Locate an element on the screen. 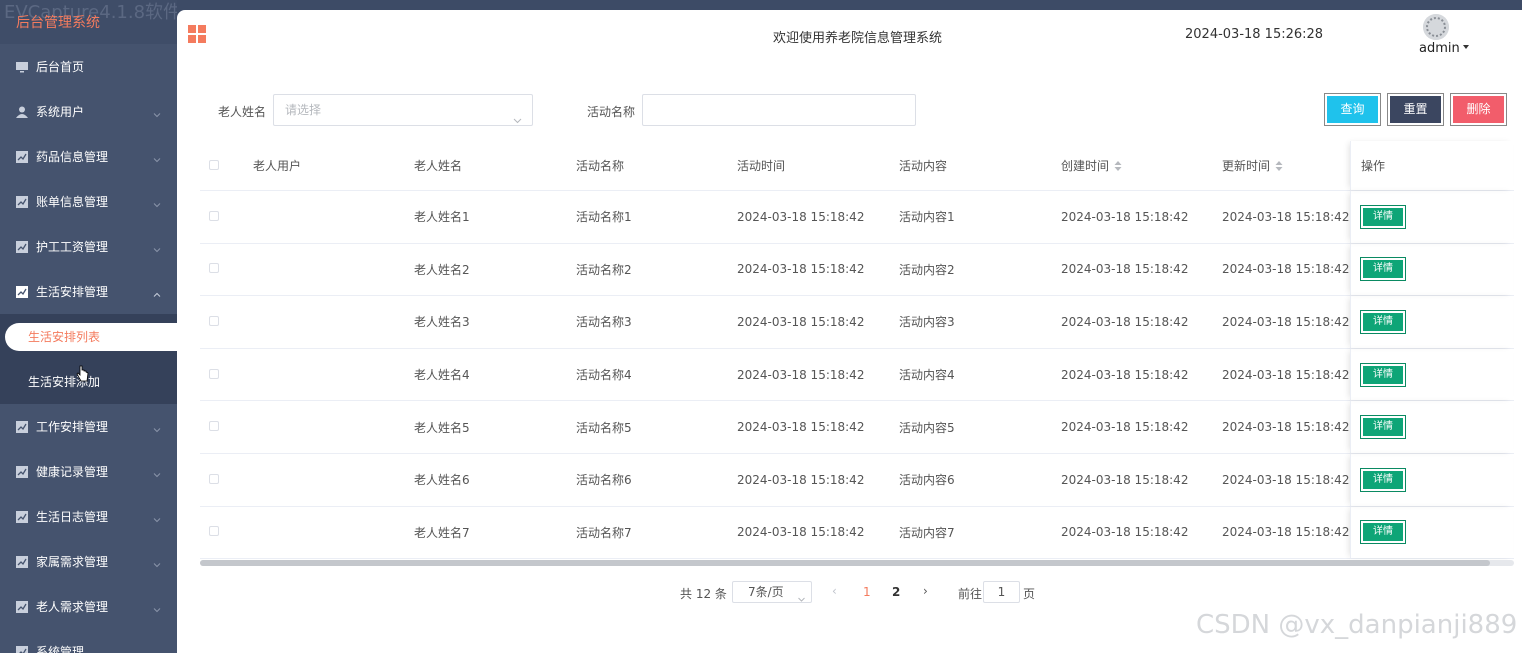 The image size is (1522, 653). submenu-item-list: 生活安排列表 is located at coordinates (91, 336).